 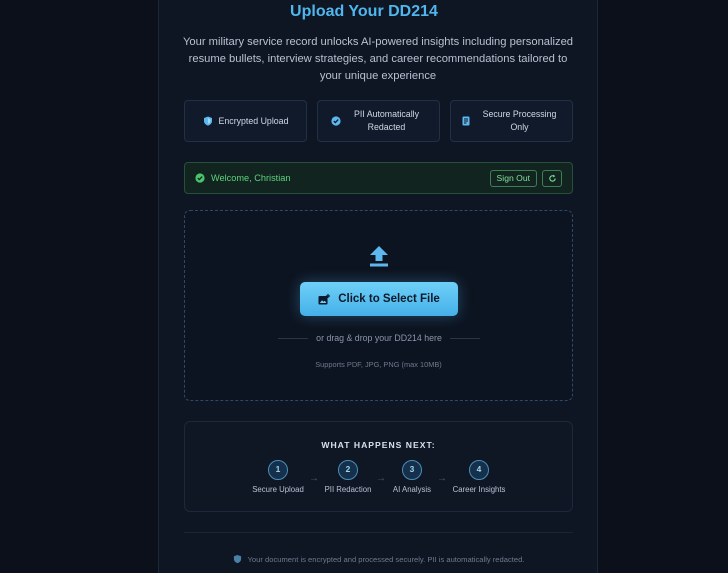 What do you see at coordinates (412, 470) in the screenshot?
I see `step-number: 3` at bounding box center [412, 470].